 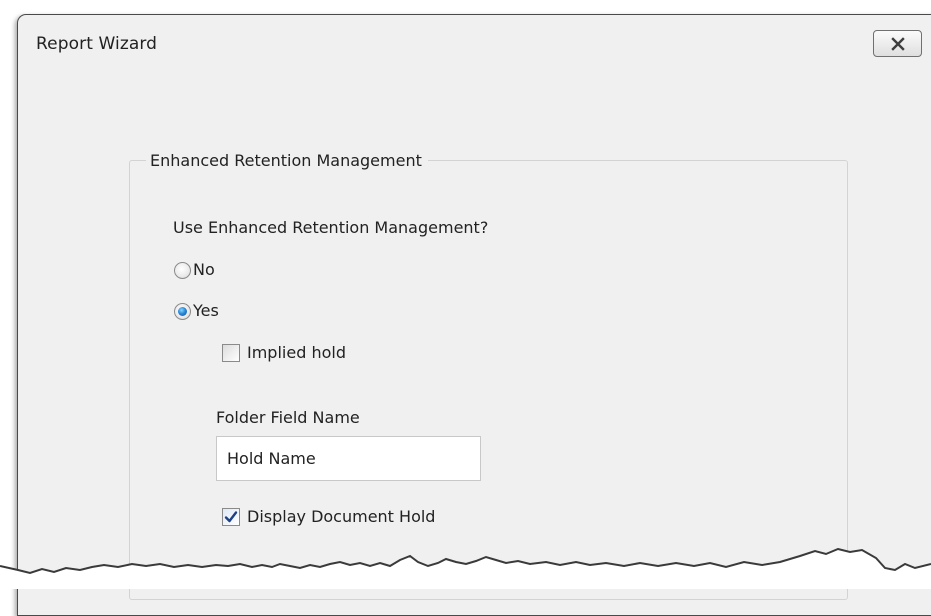 I want to click on window-title: Report Wizard, so click(x=97, y=44).